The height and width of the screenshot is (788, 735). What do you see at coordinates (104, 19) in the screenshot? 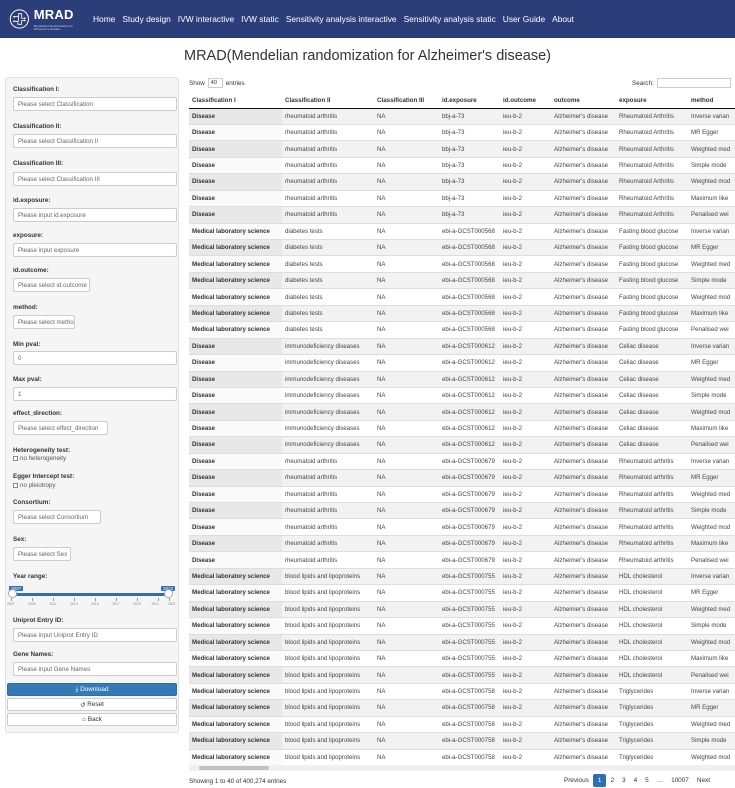
I see `nav-link-home: Home` at bounding box center [104, 19].